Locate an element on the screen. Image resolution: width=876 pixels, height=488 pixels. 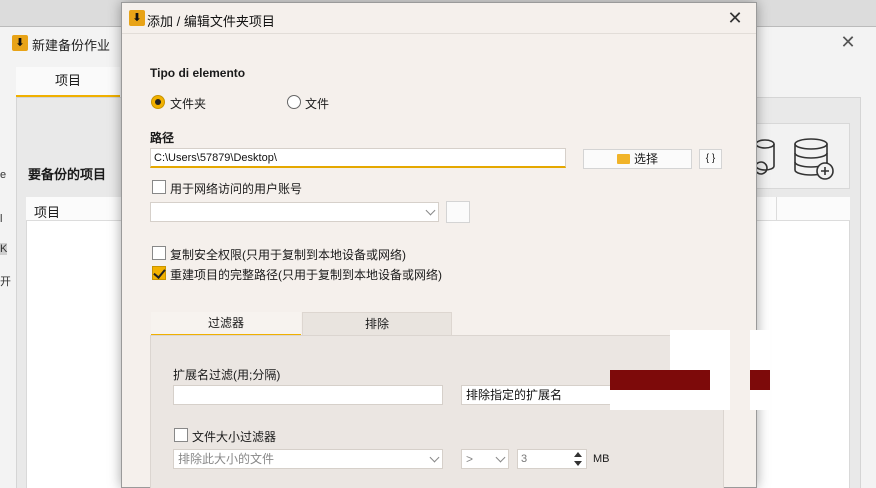
tab-exclude: 排除 is located at coordinates (377, 324).